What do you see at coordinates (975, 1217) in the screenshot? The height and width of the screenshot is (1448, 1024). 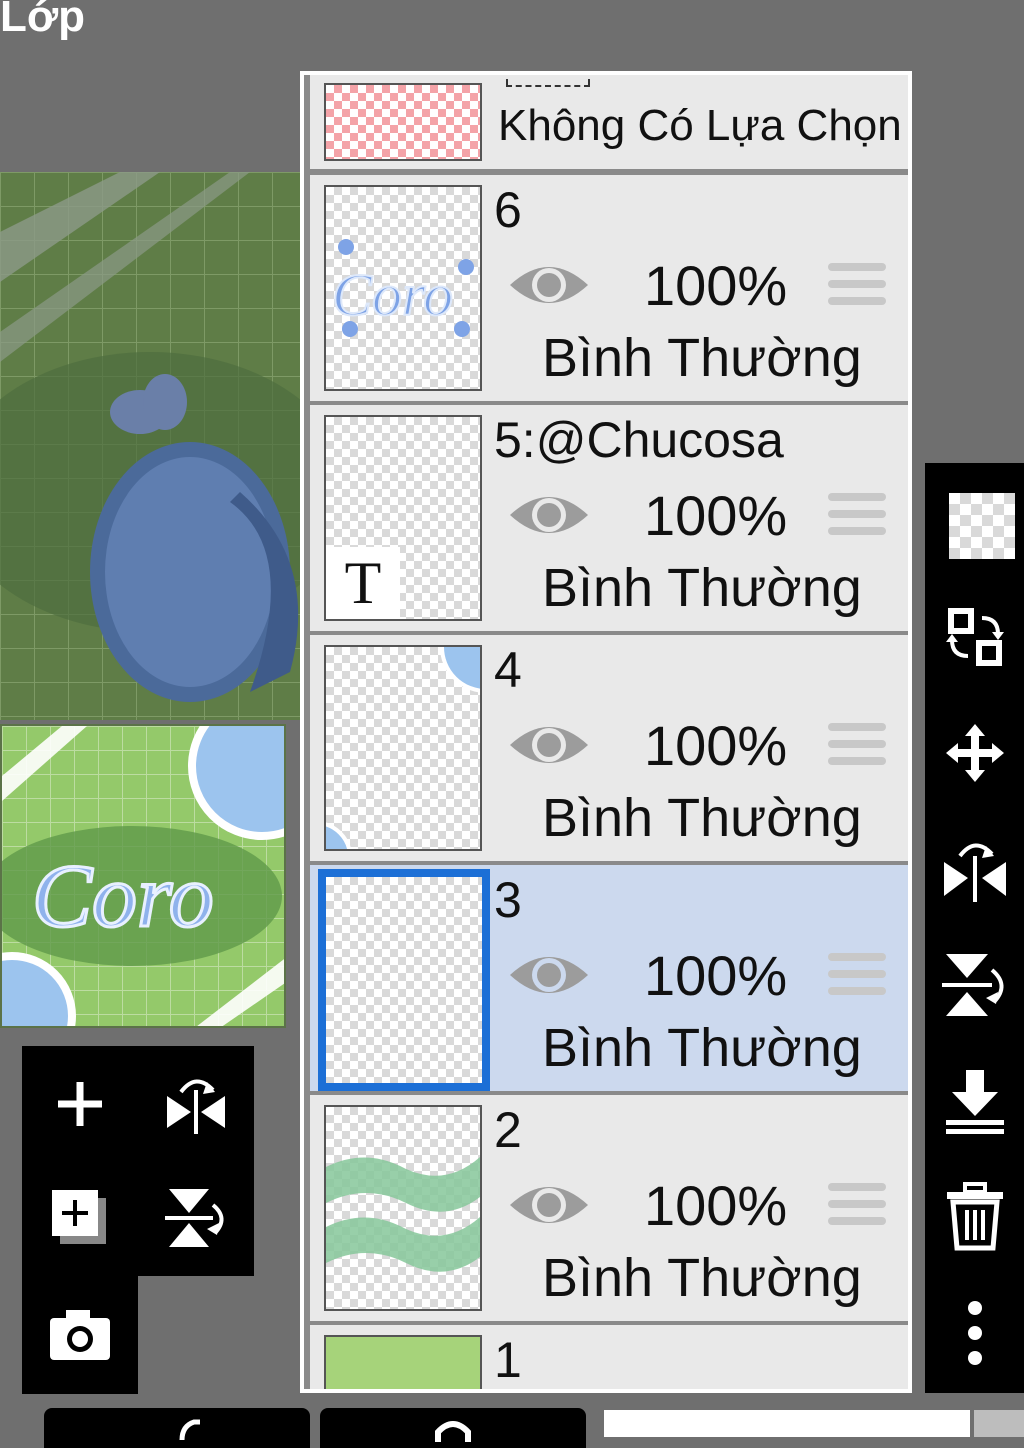 I see `trash-icon` at bounding box center [975, 1217].